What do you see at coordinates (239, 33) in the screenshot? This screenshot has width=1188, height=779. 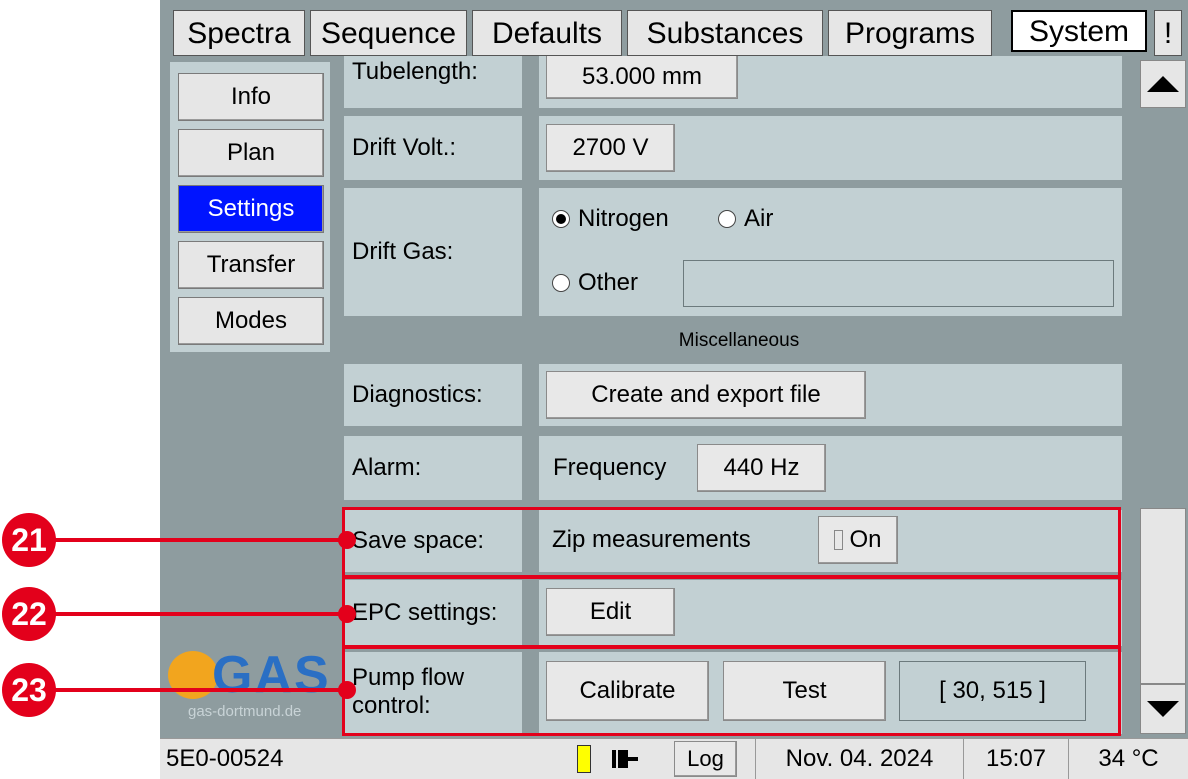 I see `tab-spectra: Spectra` at bounding box center [239, 33].